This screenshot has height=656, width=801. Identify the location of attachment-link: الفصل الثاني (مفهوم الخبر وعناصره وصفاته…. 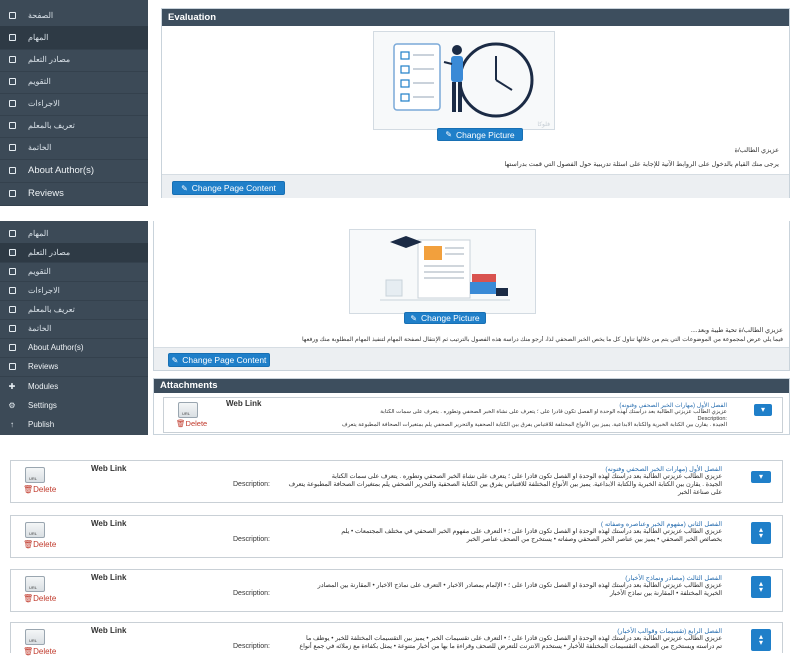
(661, 524).